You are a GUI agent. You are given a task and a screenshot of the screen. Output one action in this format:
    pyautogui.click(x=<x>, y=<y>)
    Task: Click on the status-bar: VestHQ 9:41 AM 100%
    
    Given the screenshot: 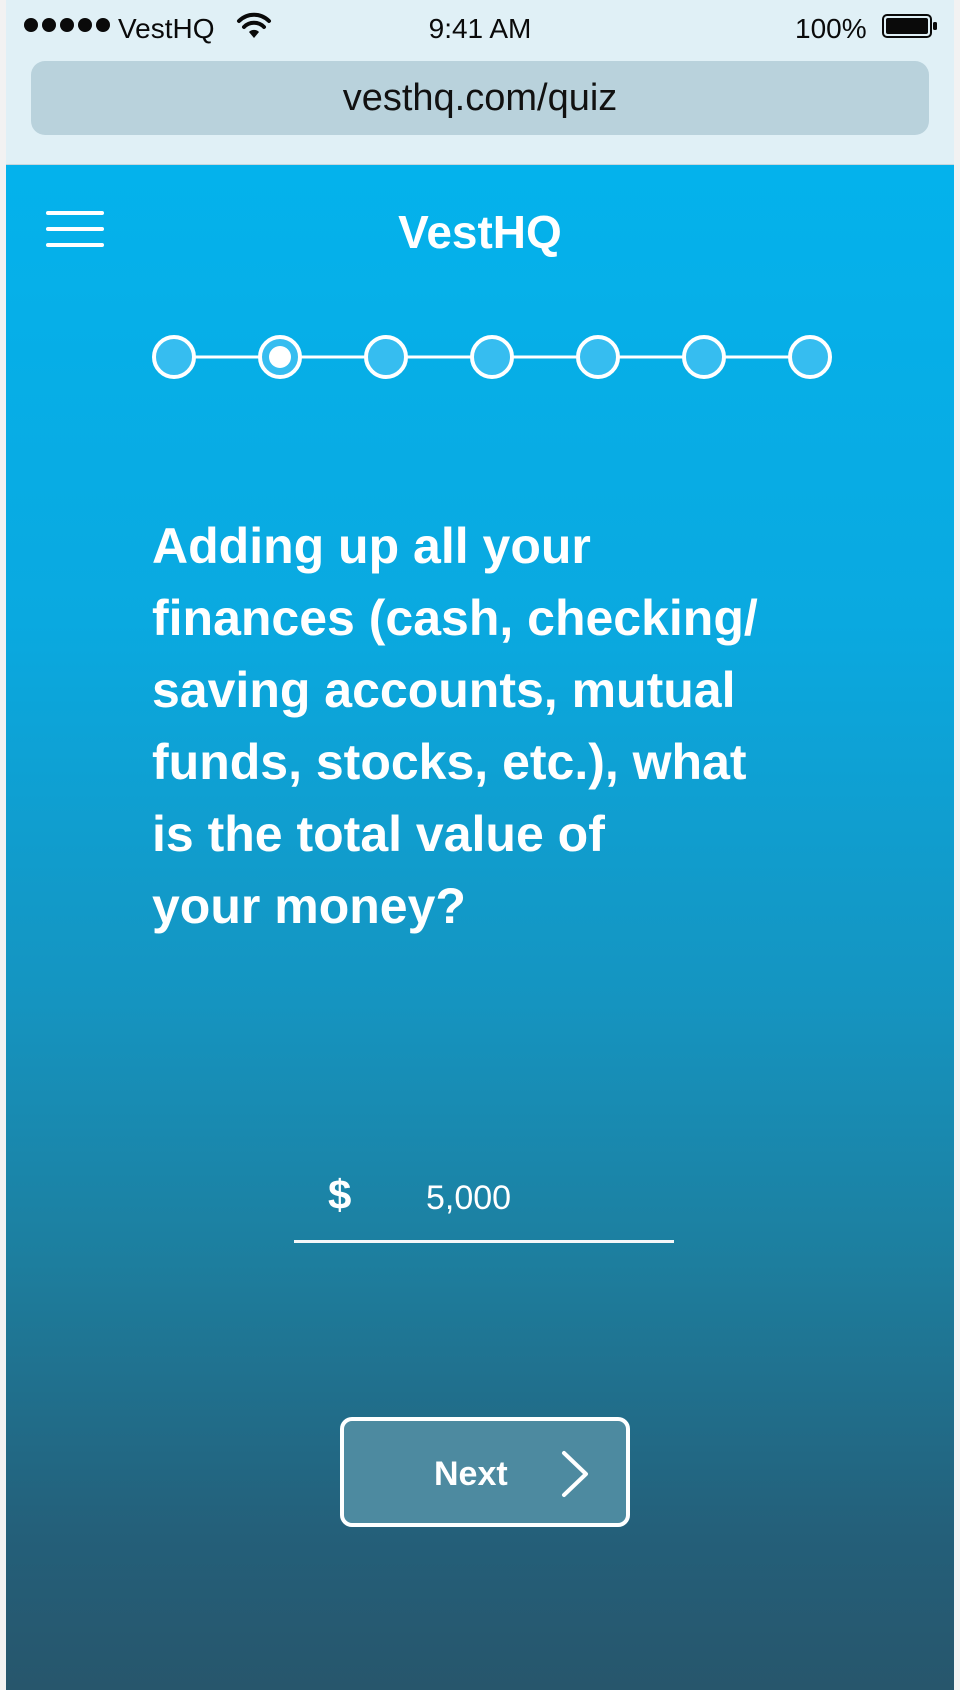 What is the action you would take?
    pyautogui.click(x=480, y=28)
    